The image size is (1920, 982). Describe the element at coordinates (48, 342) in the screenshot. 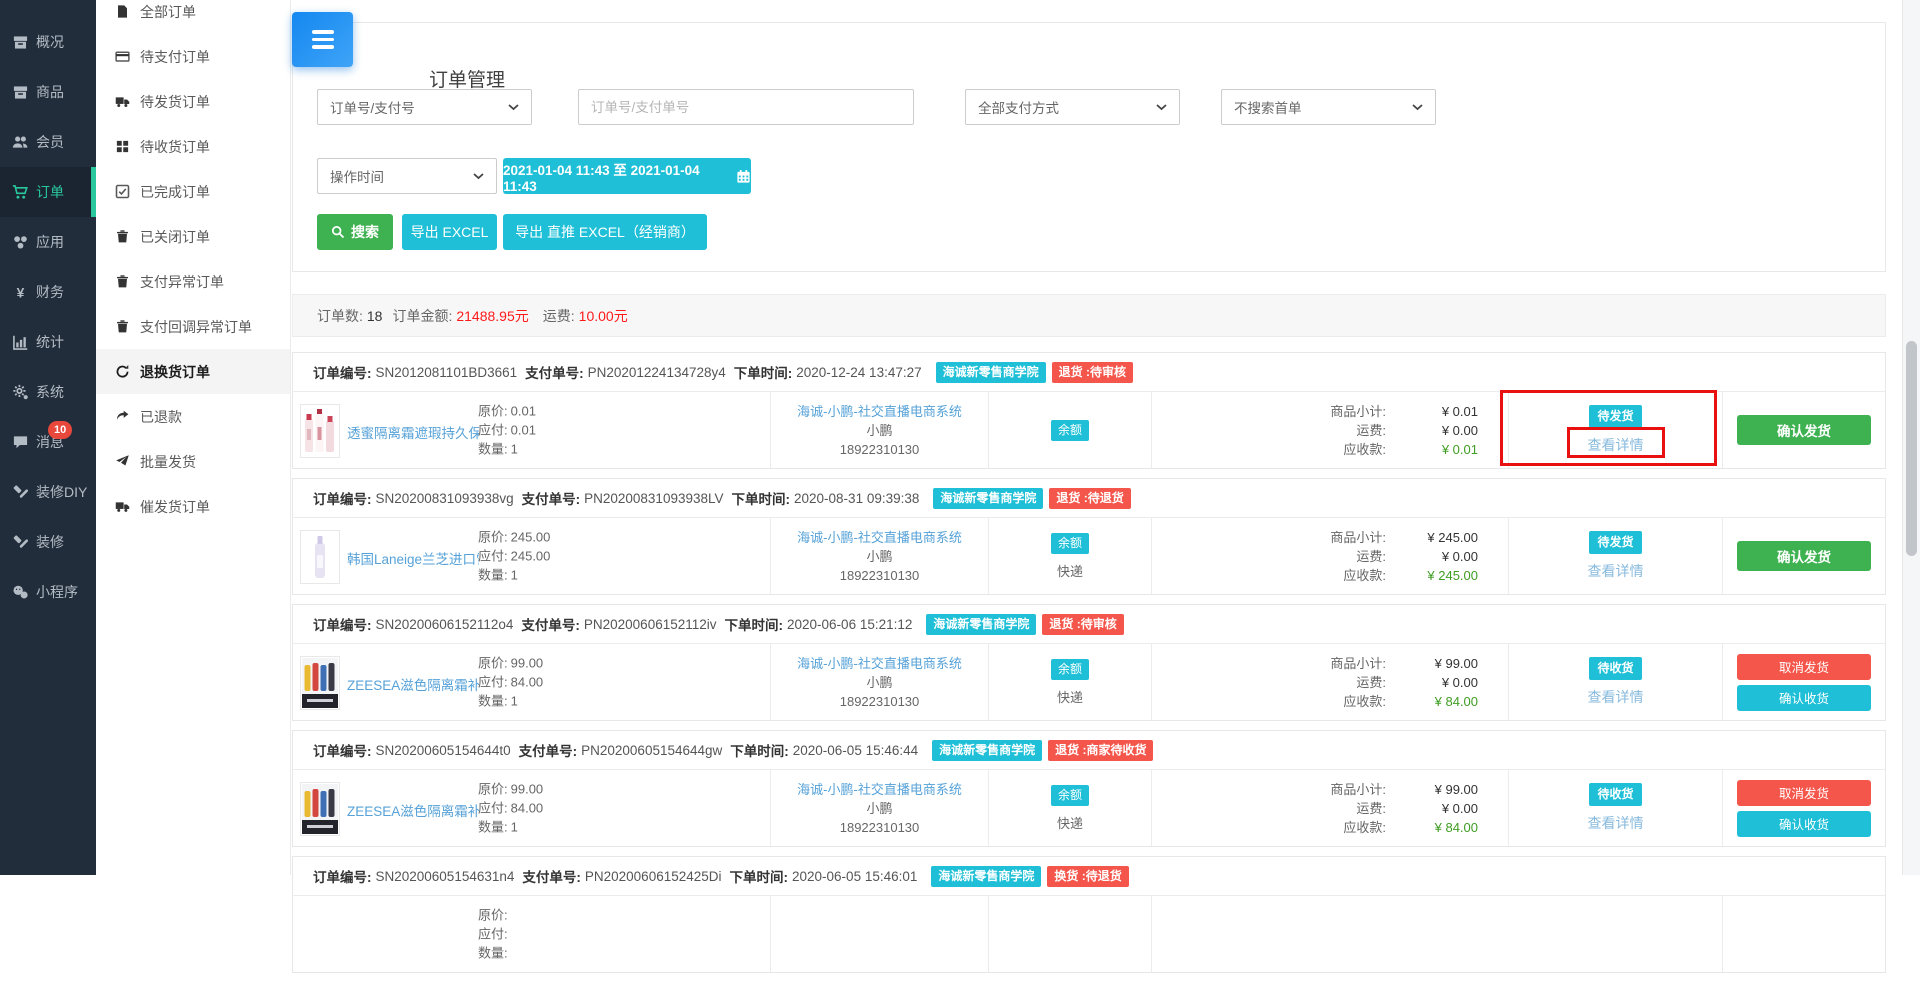

I see `sidebar-item-stats: 统计` at that location.